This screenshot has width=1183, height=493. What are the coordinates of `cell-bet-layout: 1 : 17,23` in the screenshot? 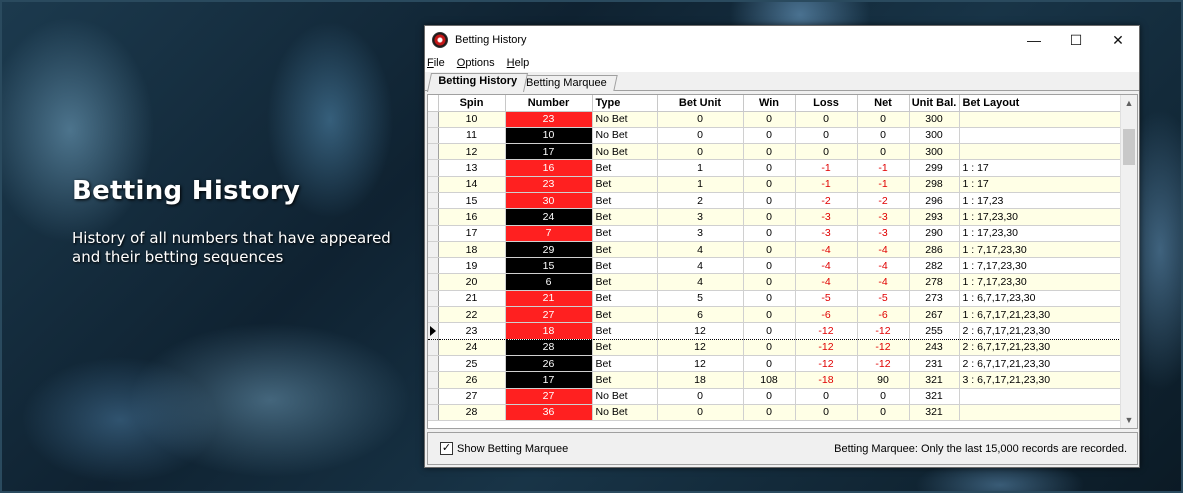 It's located at (1041, 201).